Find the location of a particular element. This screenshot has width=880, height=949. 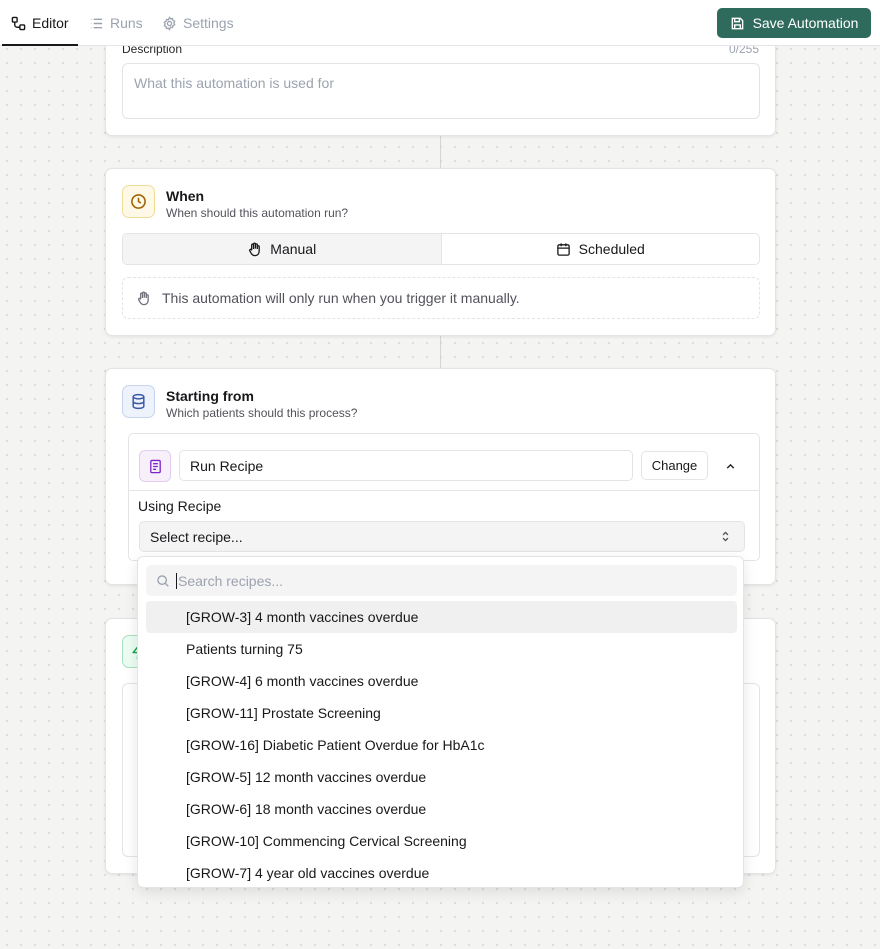

starting-from-title: Starting from is located at coordinates (210, 396).